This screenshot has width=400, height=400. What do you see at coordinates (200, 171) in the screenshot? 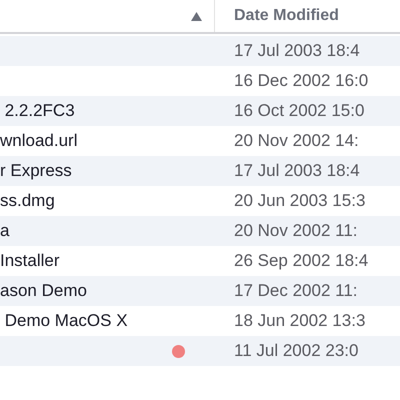
I see `table-row: r Express 17 Jul 2003 18:4` at bounding box center [200, 171].